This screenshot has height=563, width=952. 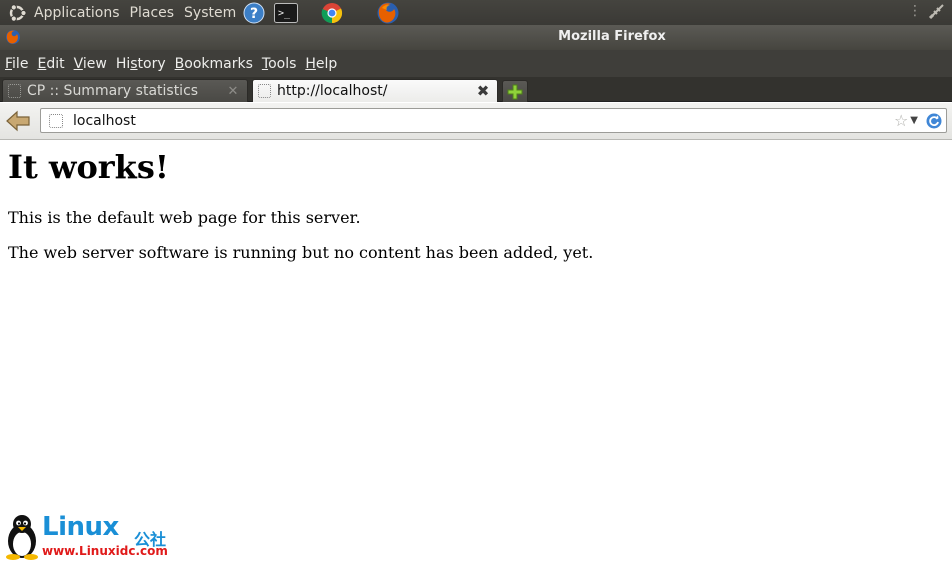 What do you see at coordinates (218, 63) in the screenshot?
I see `menu-bookmarks-rest: ookmarks` at bounding box center [218, 63].